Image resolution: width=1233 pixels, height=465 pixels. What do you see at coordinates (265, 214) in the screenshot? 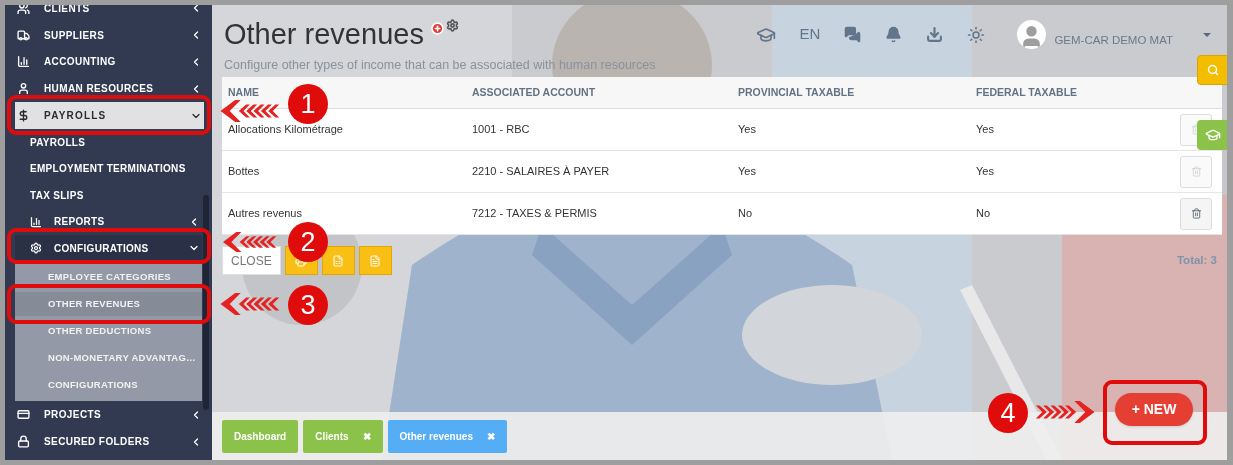
I see `table-cell-text: Autres revenus` at bounding box center [265, 214].